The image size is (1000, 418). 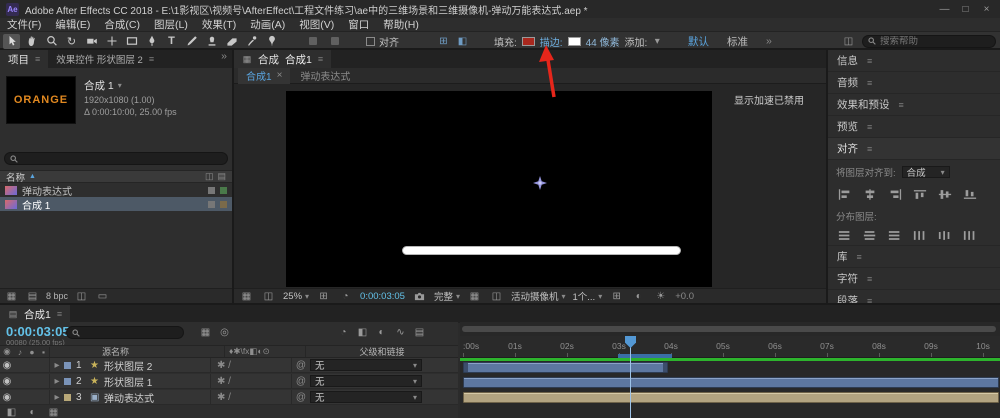 What do you see at coordinates (538, 296) in the screenshot?
I see `camera-menu: 活动摄像机 ▾` at bounding box center [538, 296].